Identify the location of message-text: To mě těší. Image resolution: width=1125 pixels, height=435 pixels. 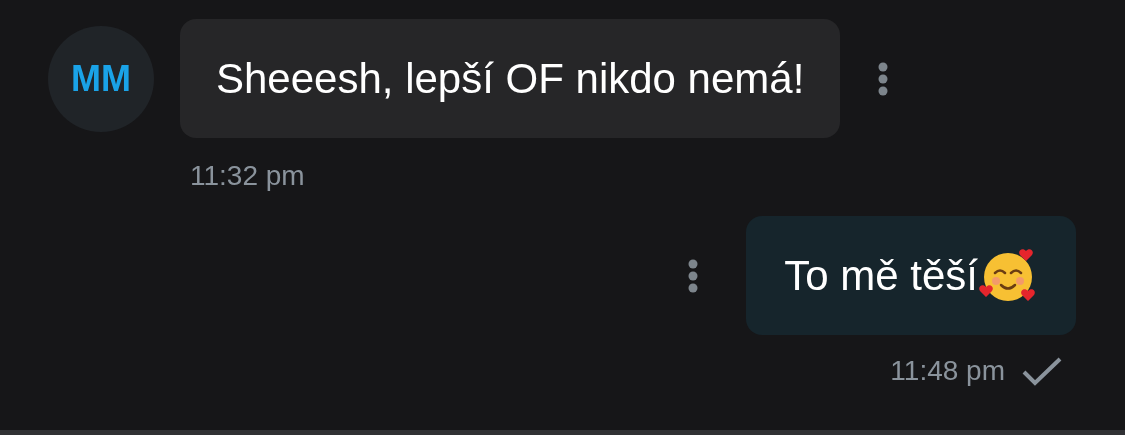
(881, 275).